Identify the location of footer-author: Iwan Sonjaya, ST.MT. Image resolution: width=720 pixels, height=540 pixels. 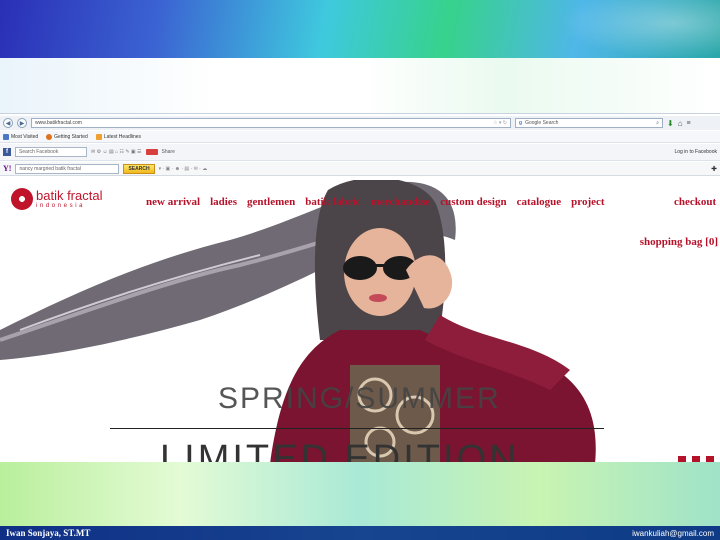
(48, 533).